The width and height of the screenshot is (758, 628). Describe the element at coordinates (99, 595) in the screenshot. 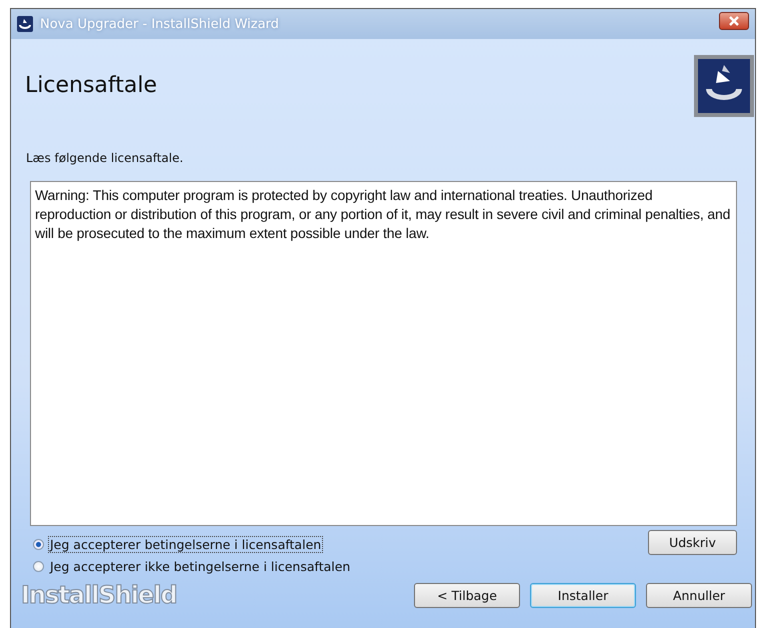

I see `brand-logo: InstallShield` at that location.